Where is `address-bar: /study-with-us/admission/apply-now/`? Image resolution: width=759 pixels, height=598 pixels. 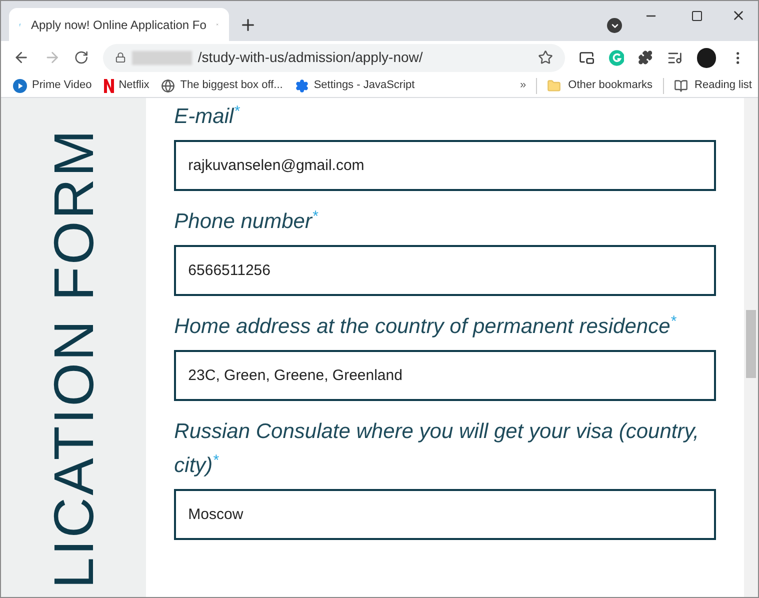
address-bar: /study-with-us/admission/apply-now/ is located at coordinates (334, 58).